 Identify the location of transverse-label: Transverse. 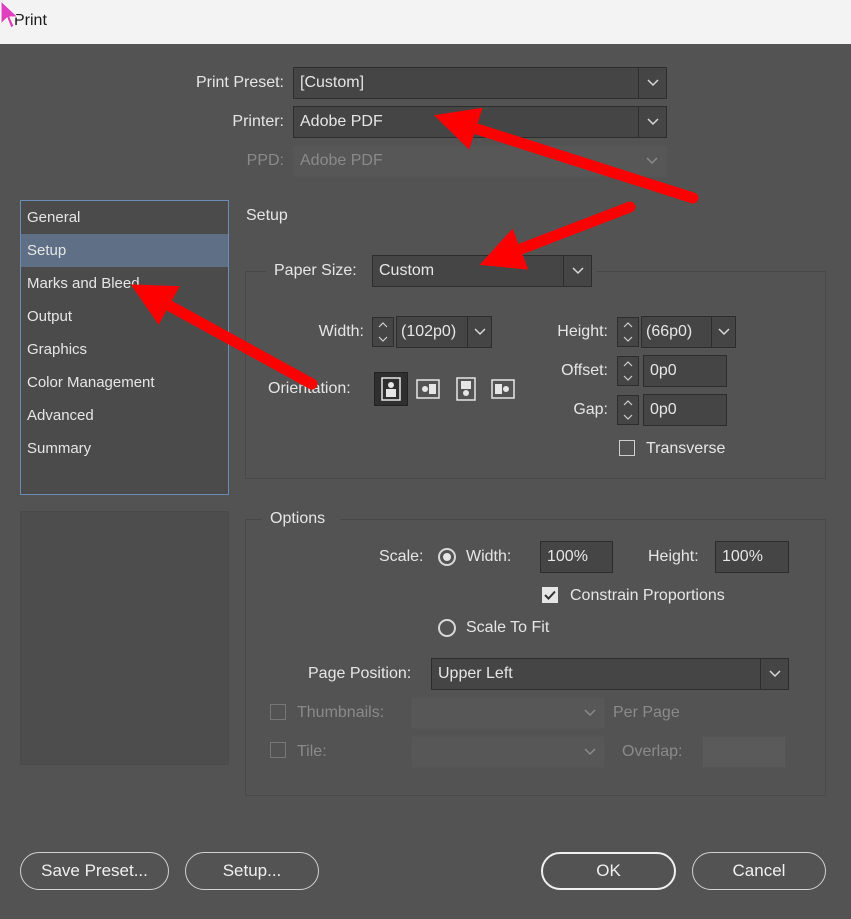
(686, 448).